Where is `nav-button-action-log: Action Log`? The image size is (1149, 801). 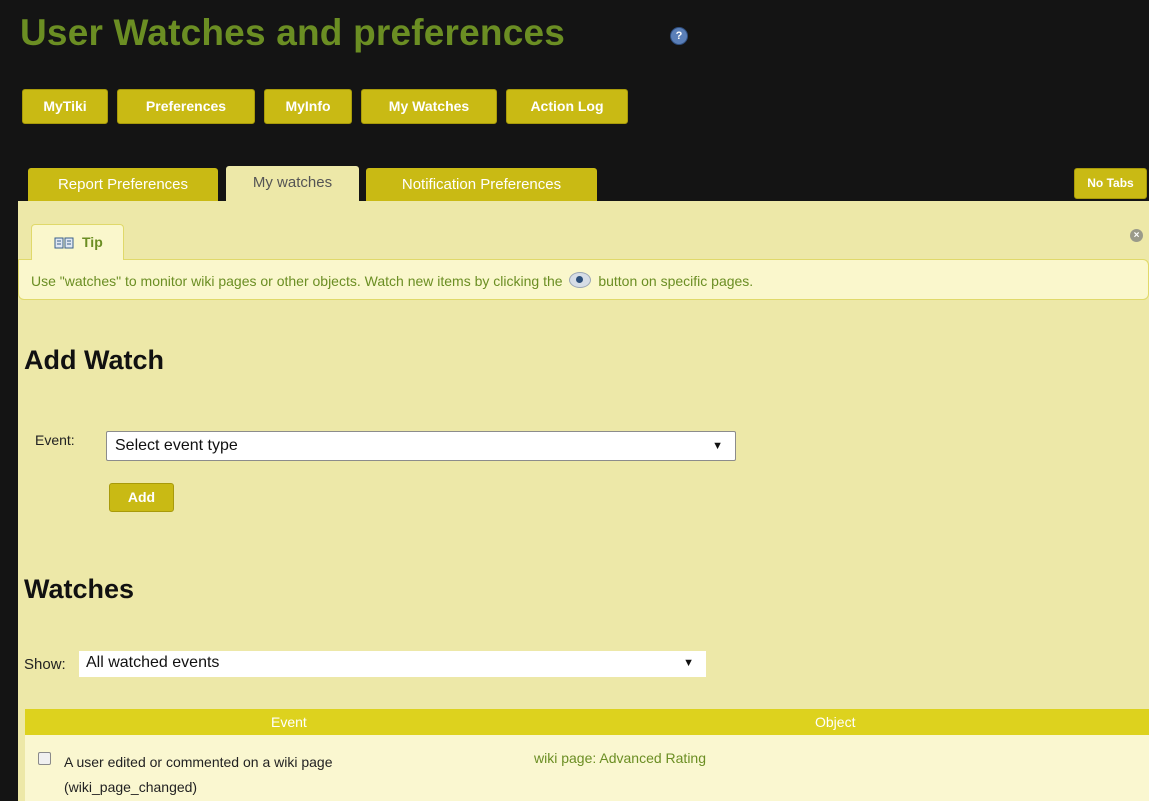
nav-button-action-log: Action Log is located at coordinates (567, 106).